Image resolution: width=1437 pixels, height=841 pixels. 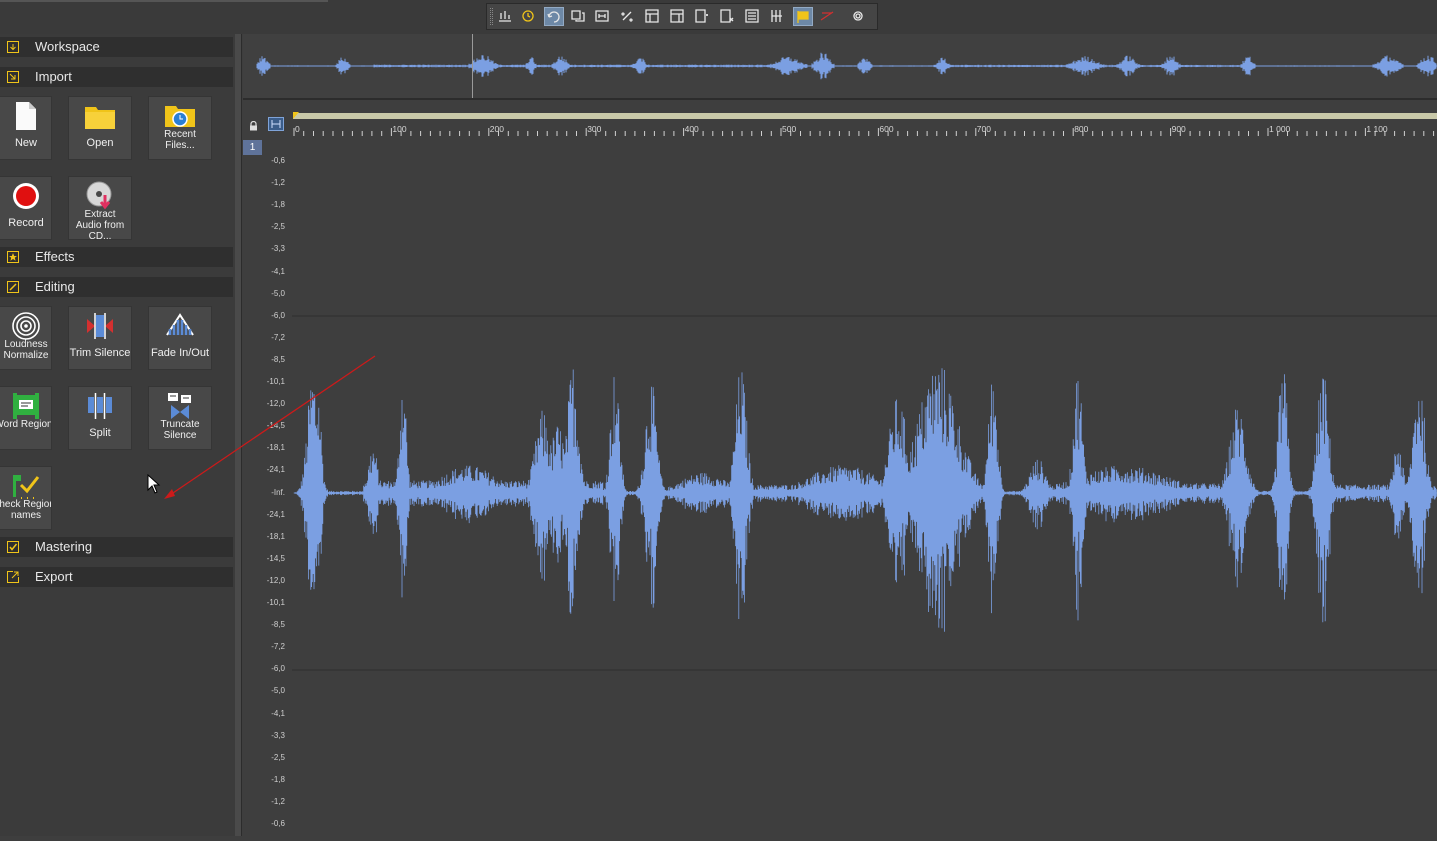 I want to click on effects-icon, so click(x=13, y=257).